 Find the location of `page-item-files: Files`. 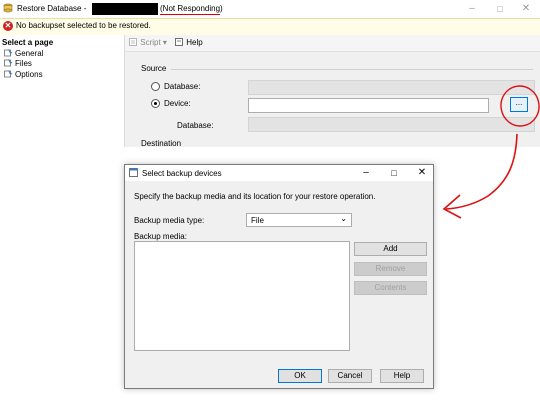

page-item-files: Files is located at coordinates (18, 64).